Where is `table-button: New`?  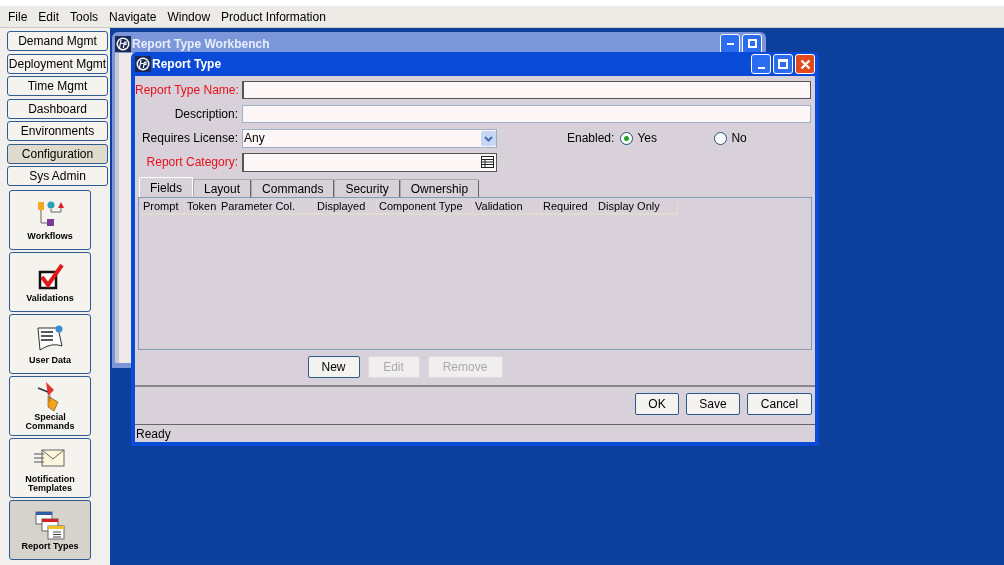 table-button: New is located at coordinates (333, 367).